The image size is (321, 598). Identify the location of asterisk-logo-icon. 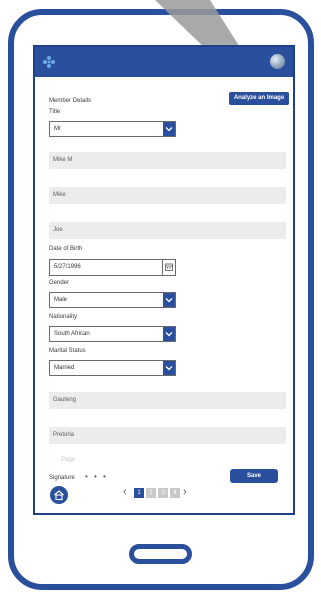
(49, 62).